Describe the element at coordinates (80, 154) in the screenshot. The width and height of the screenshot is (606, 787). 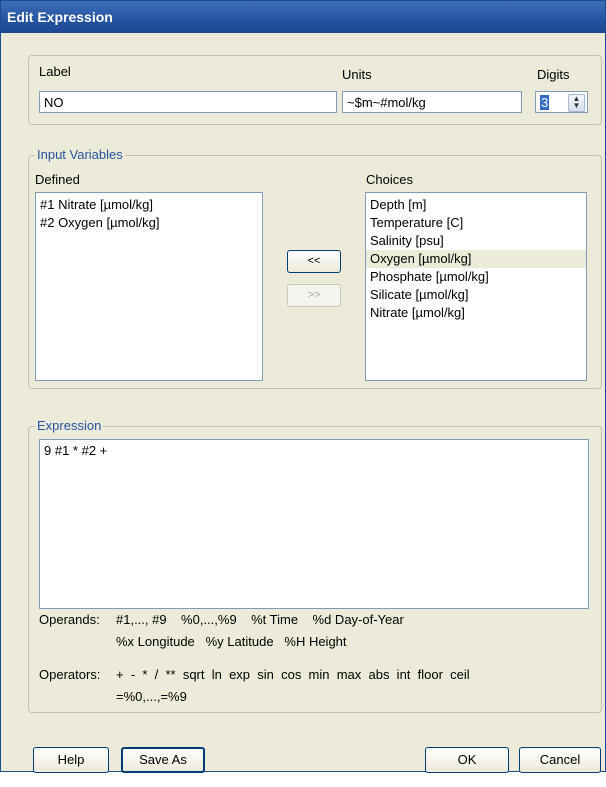
I see `input-variables-title: Input Variables` at that location.